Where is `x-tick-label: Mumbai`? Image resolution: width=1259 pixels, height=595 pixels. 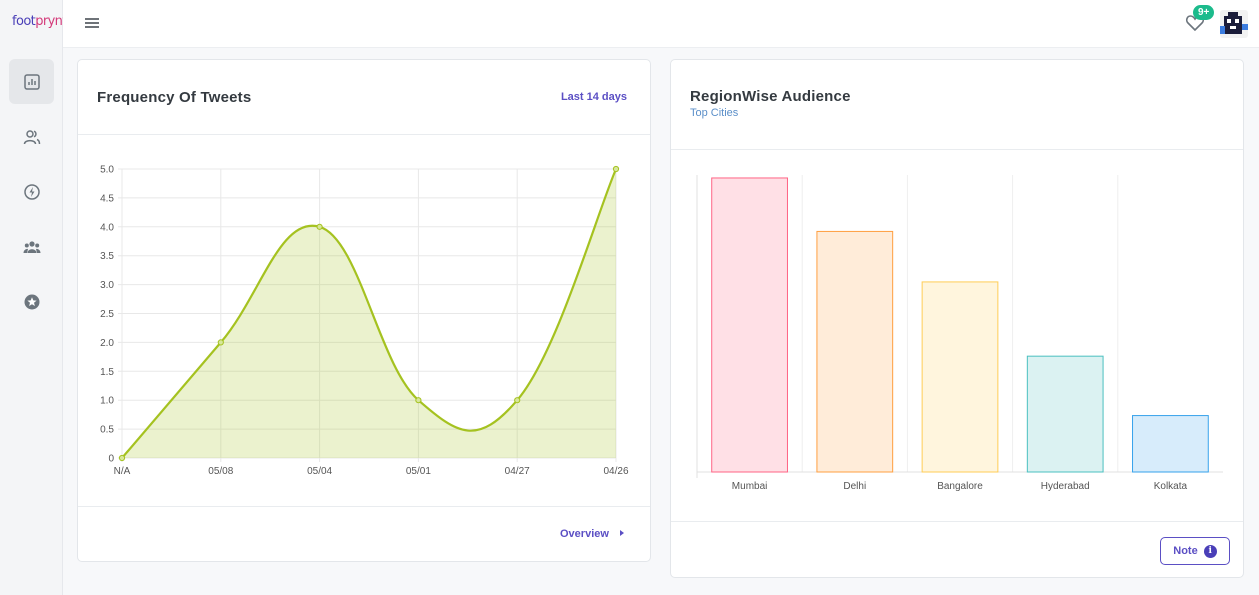 x-tick-label: Mumbai is located at coordinates (750, 486).